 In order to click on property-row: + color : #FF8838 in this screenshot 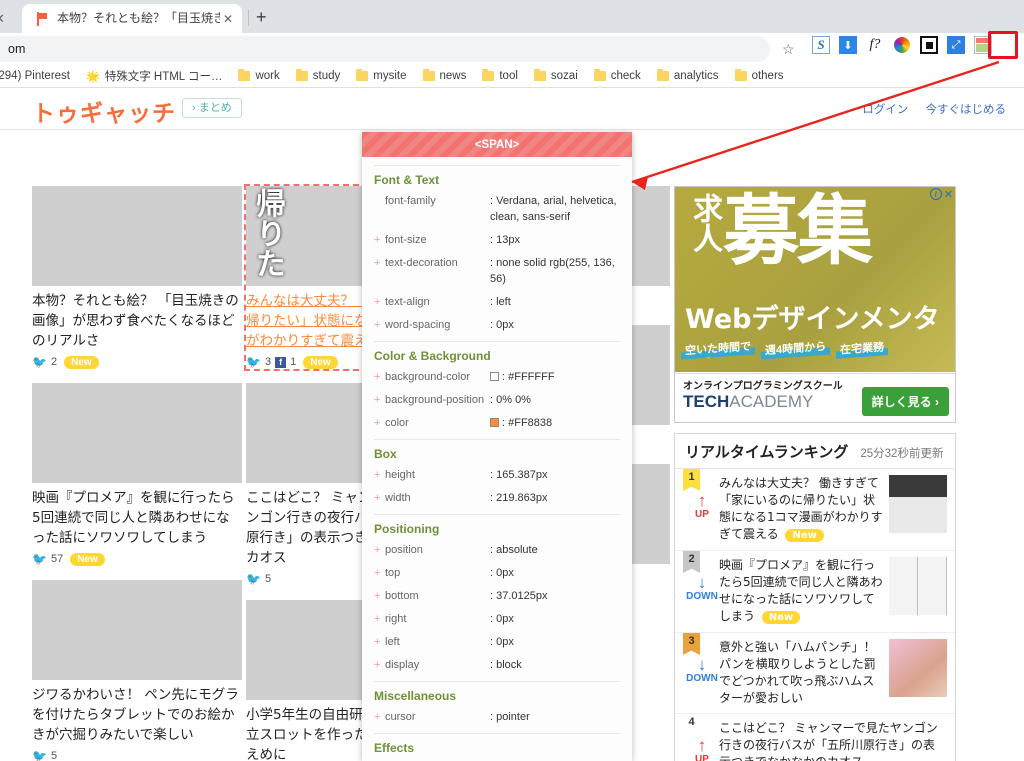, I will do `click(497, 423)`.